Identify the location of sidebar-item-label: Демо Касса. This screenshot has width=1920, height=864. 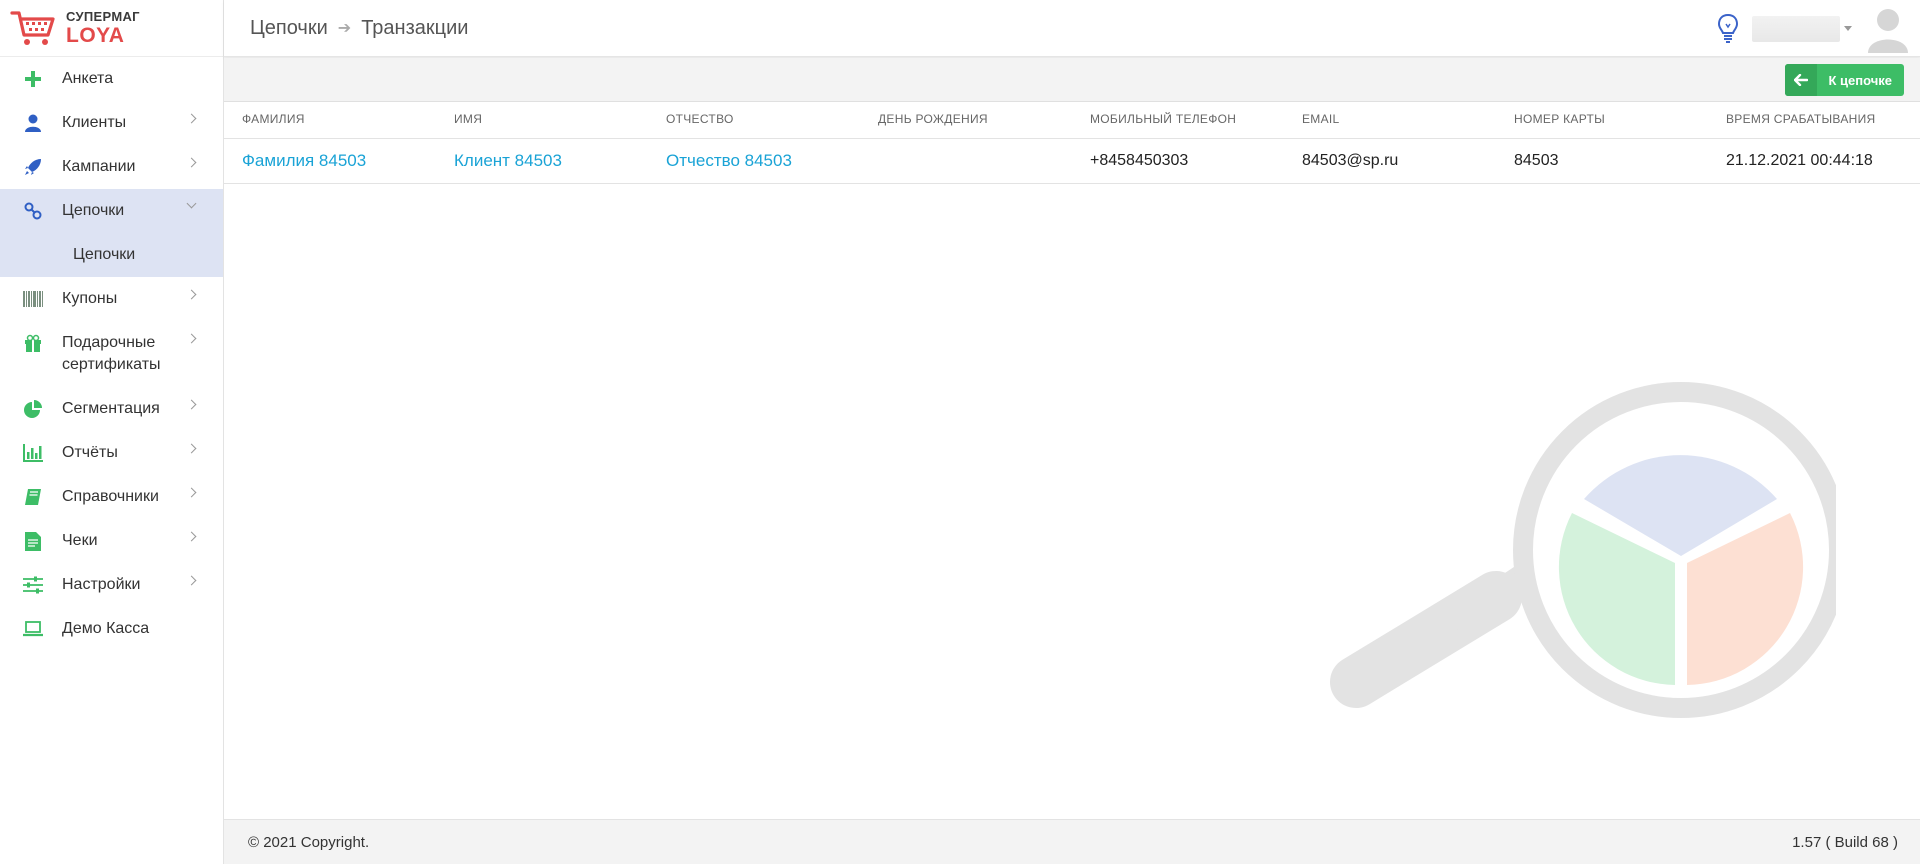
(106, 628).